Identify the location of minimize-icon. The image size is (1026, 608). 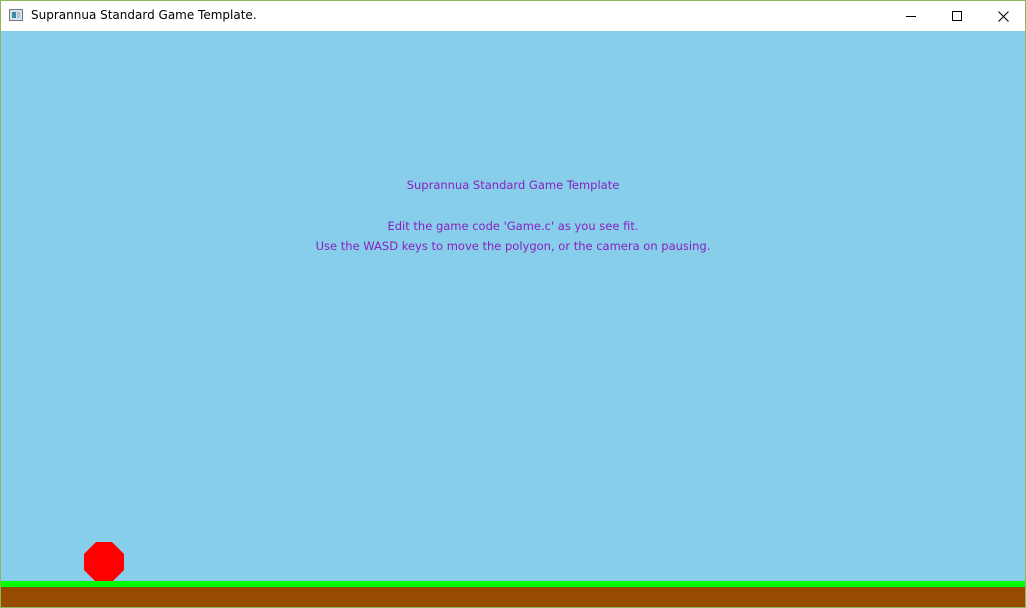
(911, 16).